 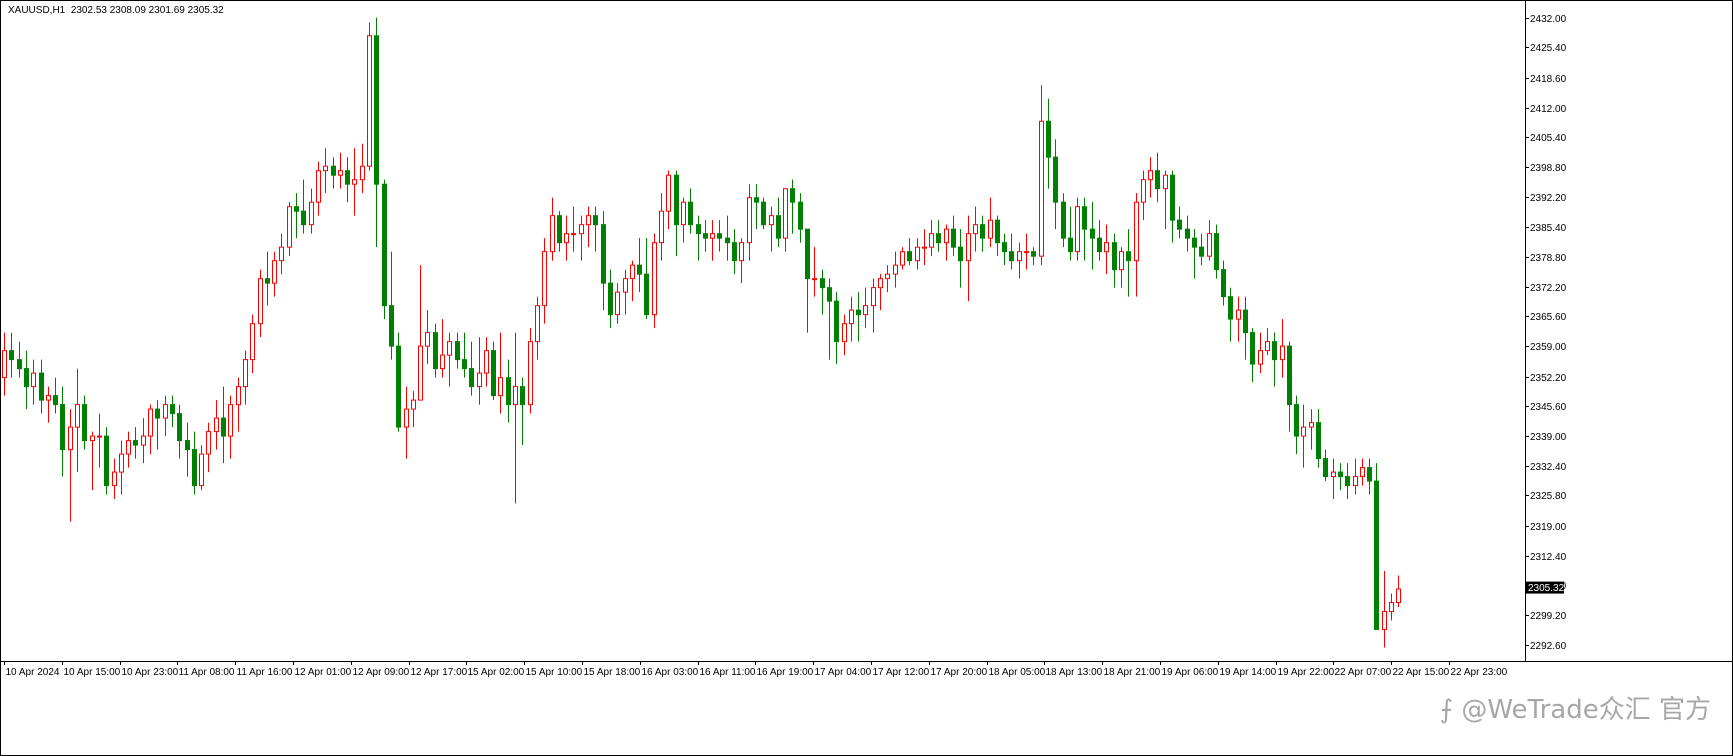 I want to click on y-tick-label: 2432.00, so click(x=1548, y=19).